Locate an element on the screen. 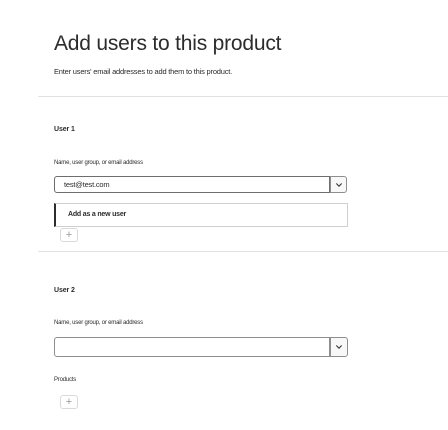 The width and height of the screenshot is (448, 430). user1-dropdown-button is located at coordinates (338, 184).